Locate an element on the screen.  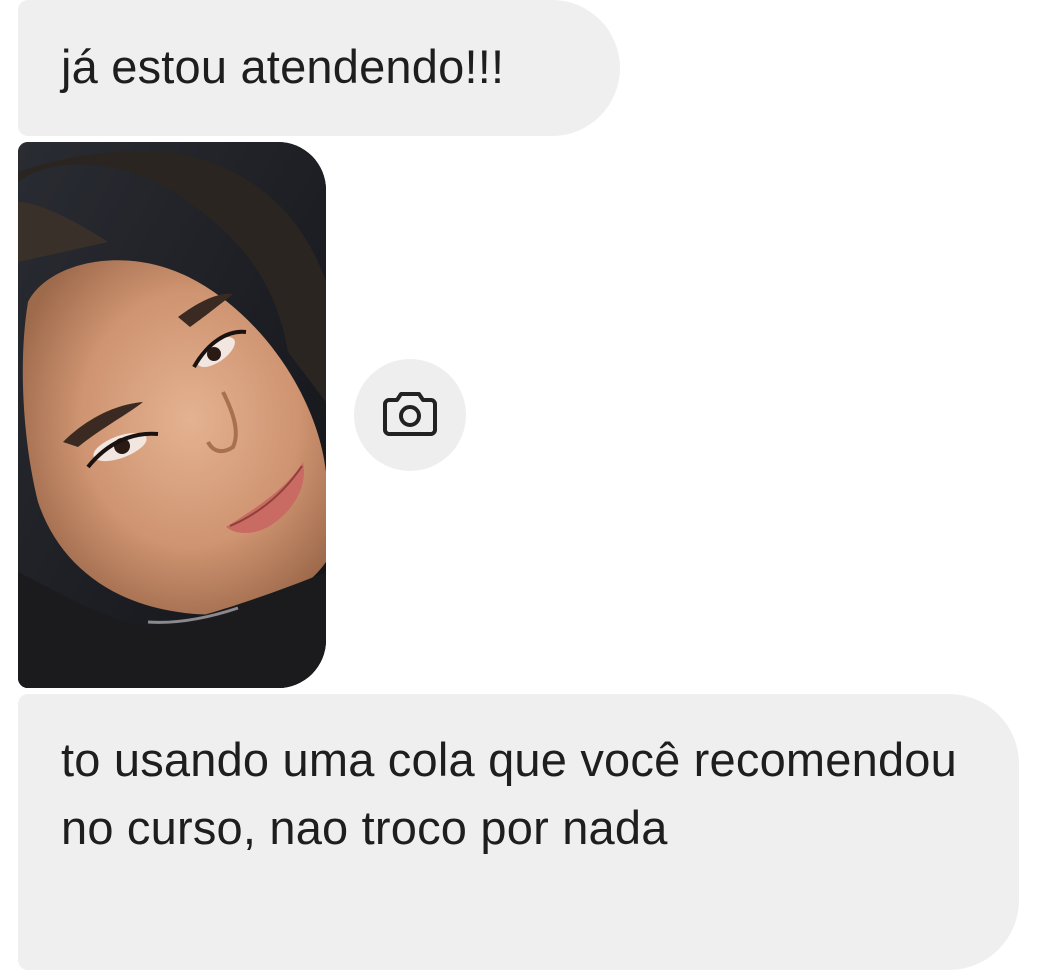
camera-icon is located at coordinates (410, 415).